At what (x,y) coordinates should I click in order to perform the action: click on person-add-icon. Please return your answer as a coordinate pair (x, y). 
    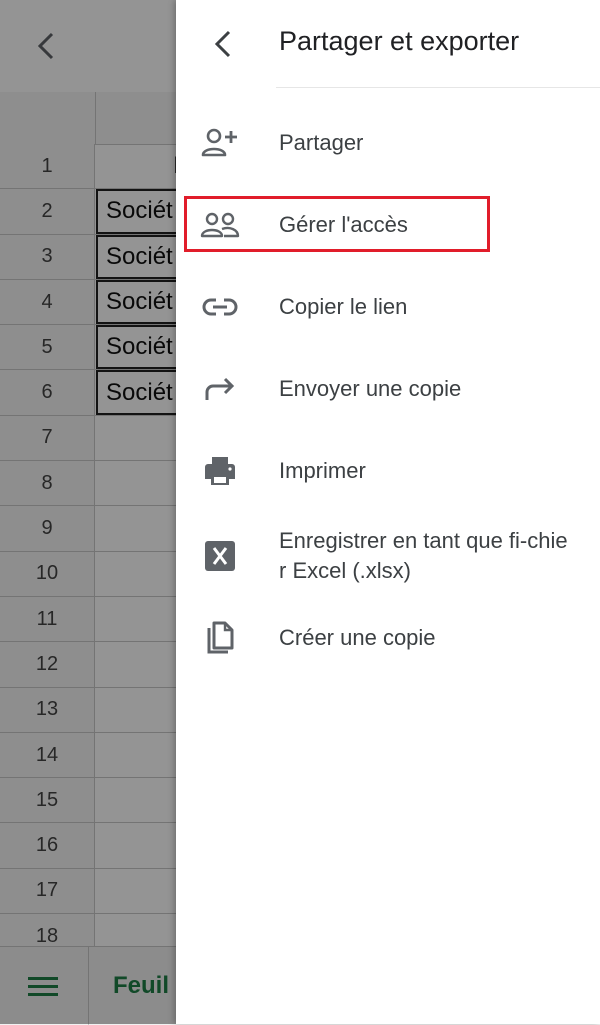
    Looking at the image, I should click on (220, 143).